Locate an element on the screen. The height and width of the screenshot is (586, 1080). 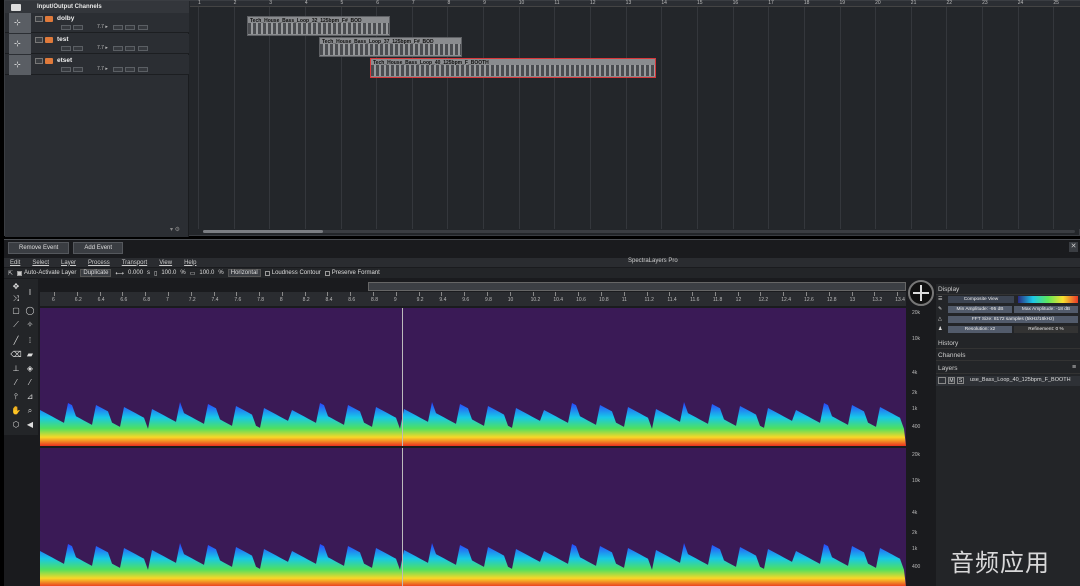
add-event-button: Add Event is located at coordinates (98, 248).